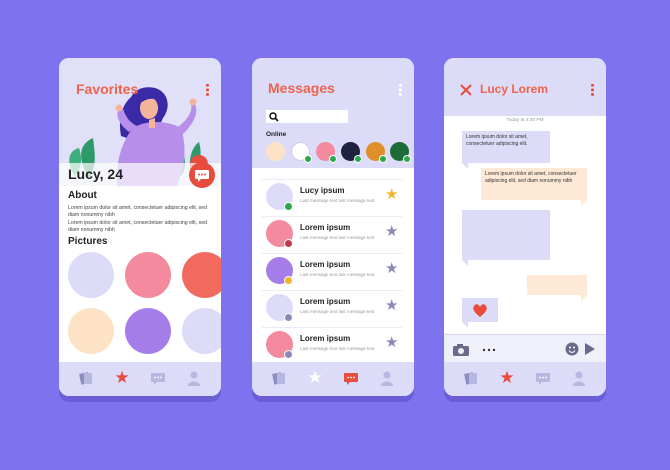  What do you see at coordinates (82, 195) in the screenshot?
I see `about-heading: About` at bounding box center [82, 195].